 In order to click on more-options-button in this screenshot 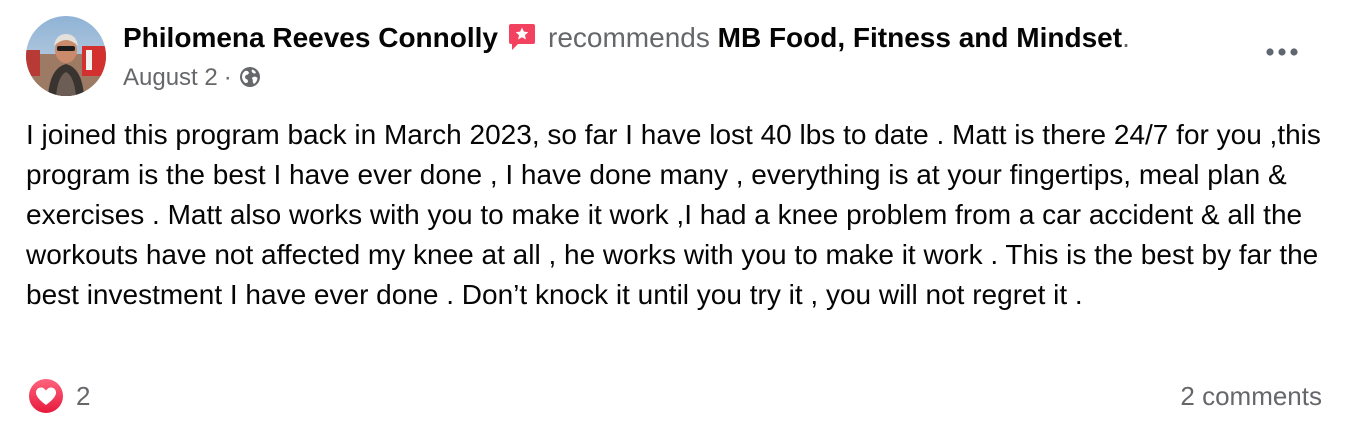, I will do `click(1282, 52)`.